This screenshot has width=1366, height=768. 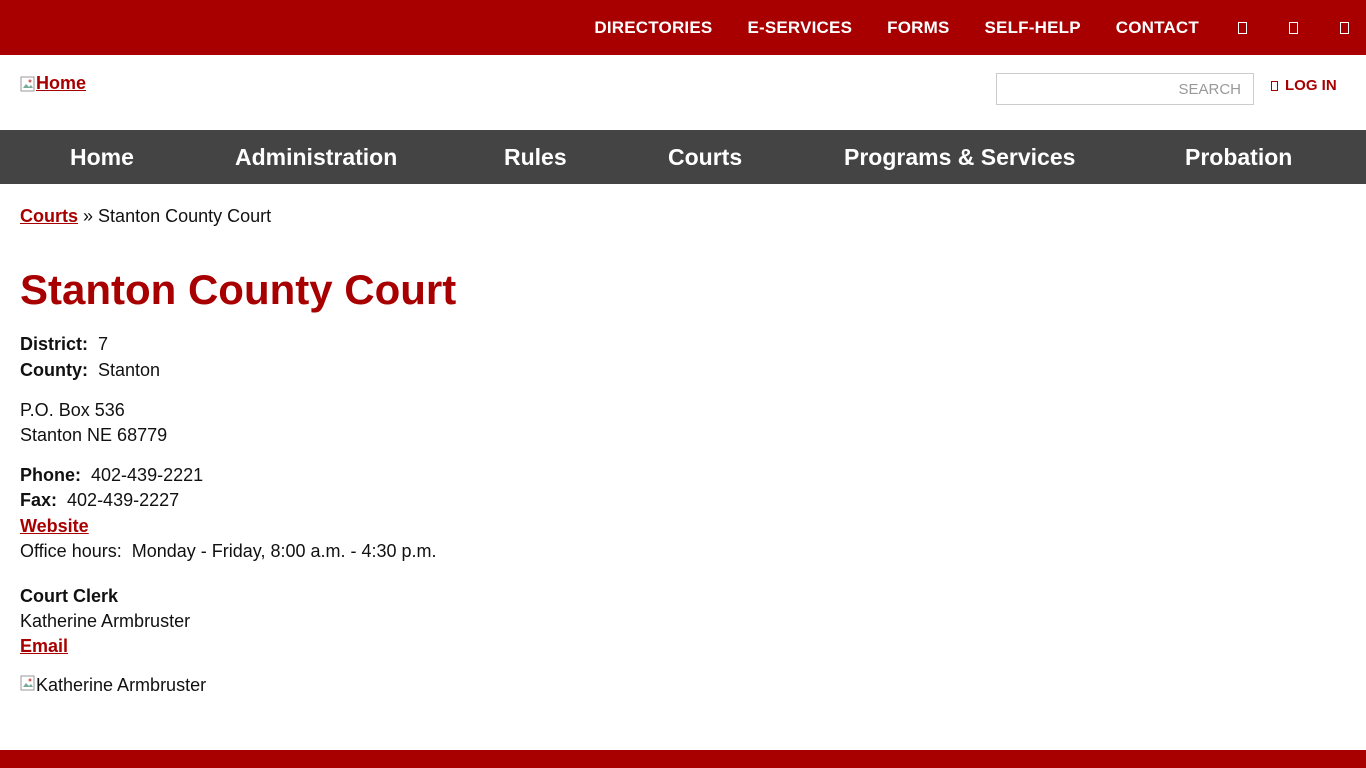 What do you see at coordinates (1033, 28) in the screenshot?
I see `utility-link-self-help: SELF-HELP` at bounding box center [1033, 28].